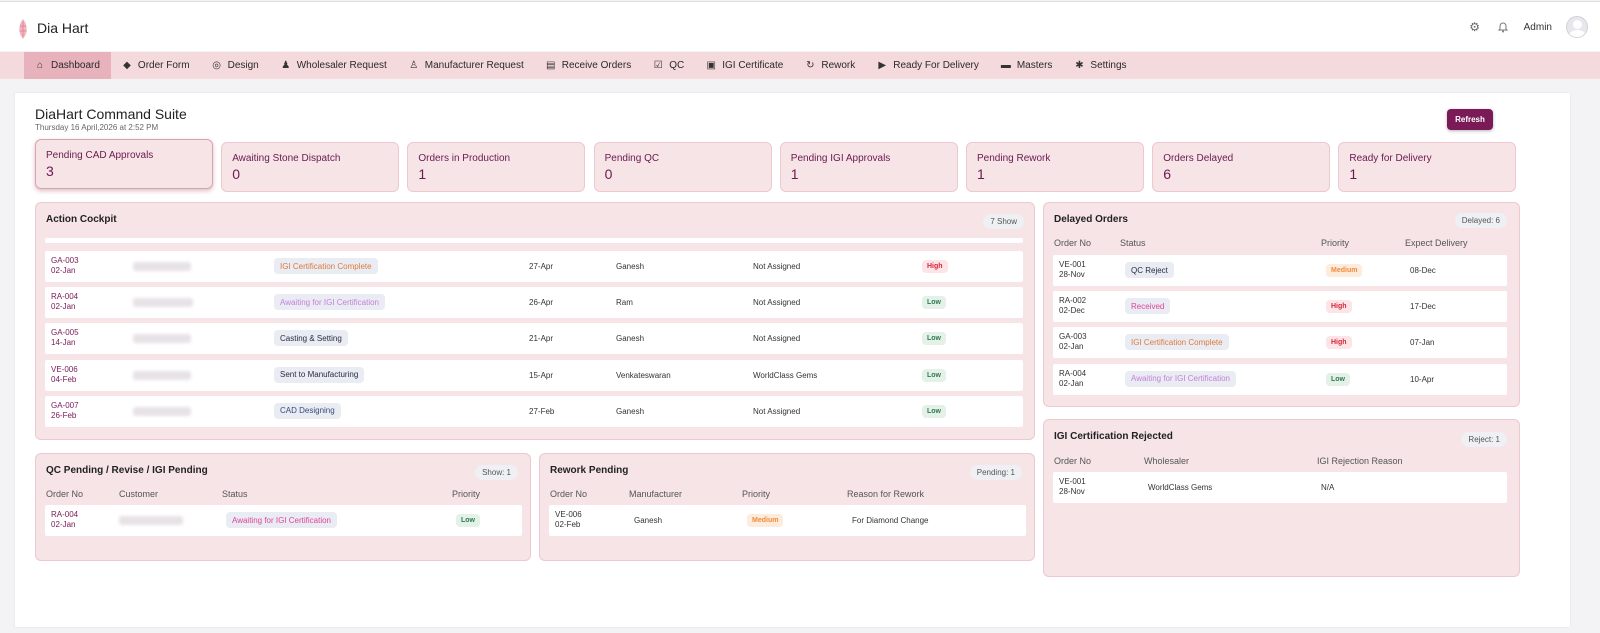 This screenshot has height=633, width=1600. What do you see at coordinates (127, 470) in the screenshot?
I see `panel-title: QC Pending / Revise / IGI Pending` at bounding box center [127, 470].